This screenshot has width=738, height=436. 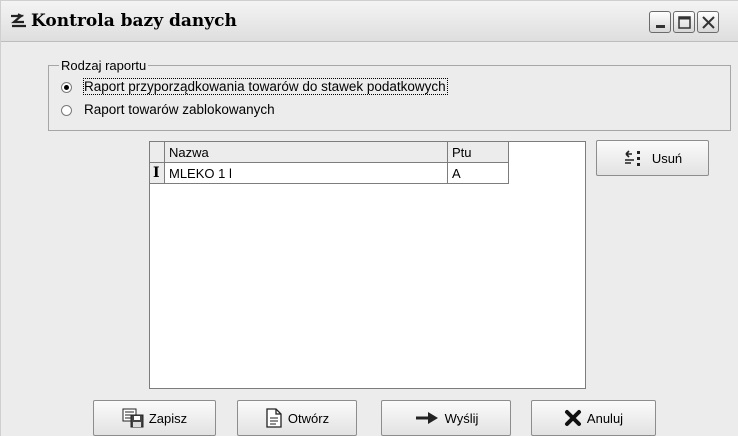 I want to click on window-title: Kontrola bazy danych, so click(x=134, y=21).